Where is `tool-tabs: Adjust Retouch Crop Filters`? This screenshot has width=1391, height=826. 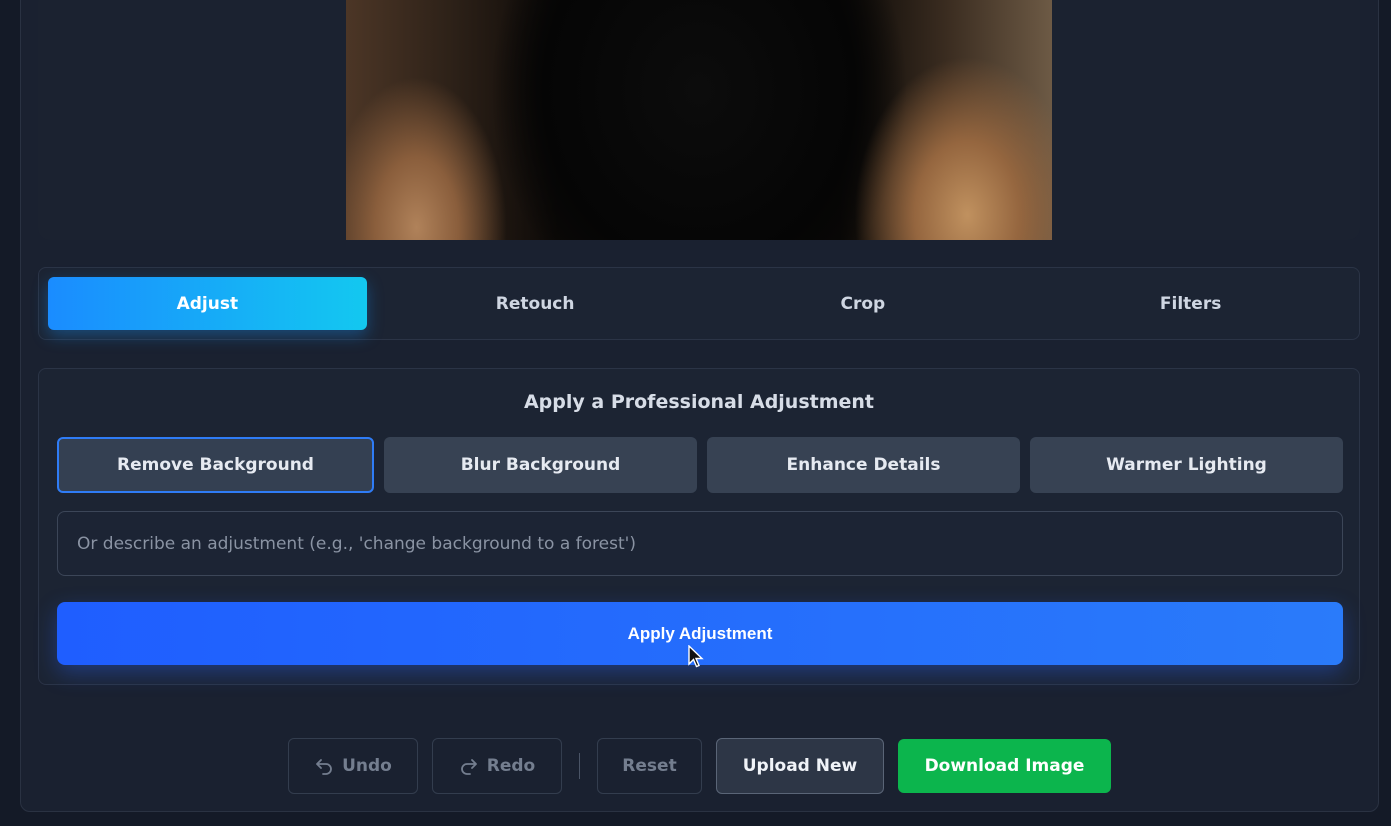 tool-tabs: Adjust Retouch Crop Filters is located at coordinates (699, 303).